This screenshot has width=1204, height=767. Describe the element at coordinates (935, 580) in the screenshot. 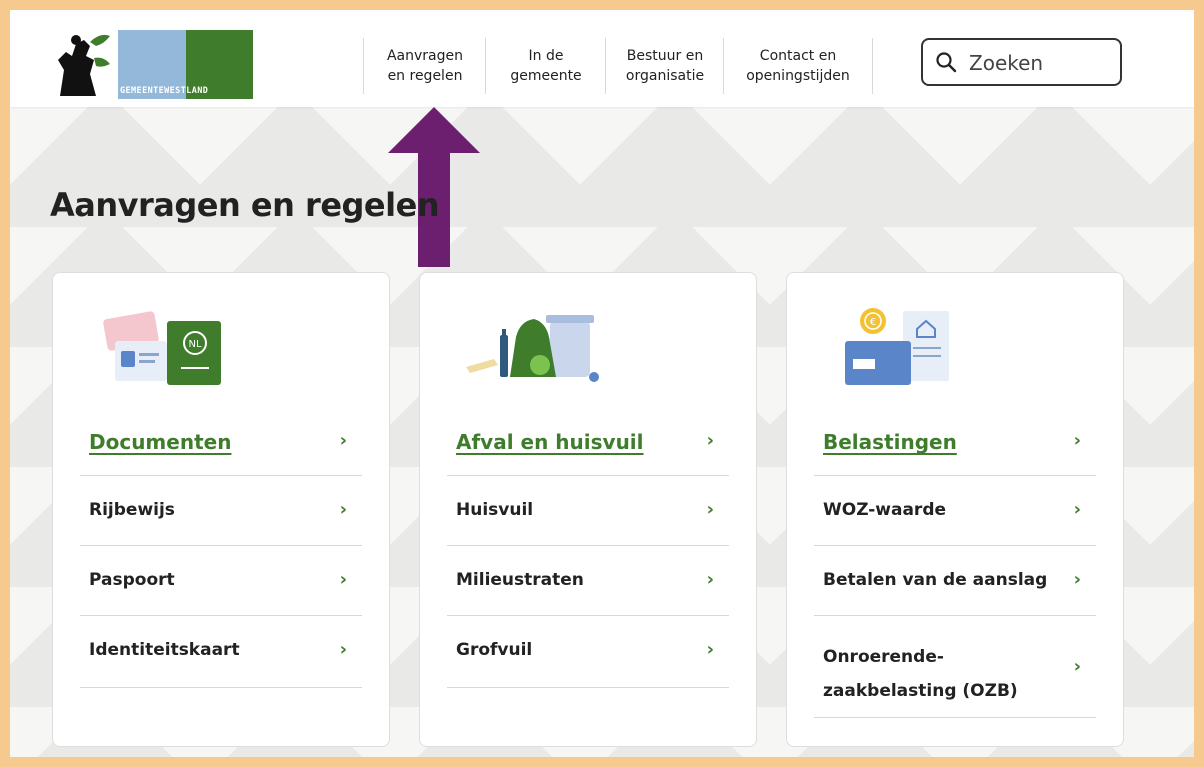

I see `list-item-label: Betalen van de aanslag` at that location.